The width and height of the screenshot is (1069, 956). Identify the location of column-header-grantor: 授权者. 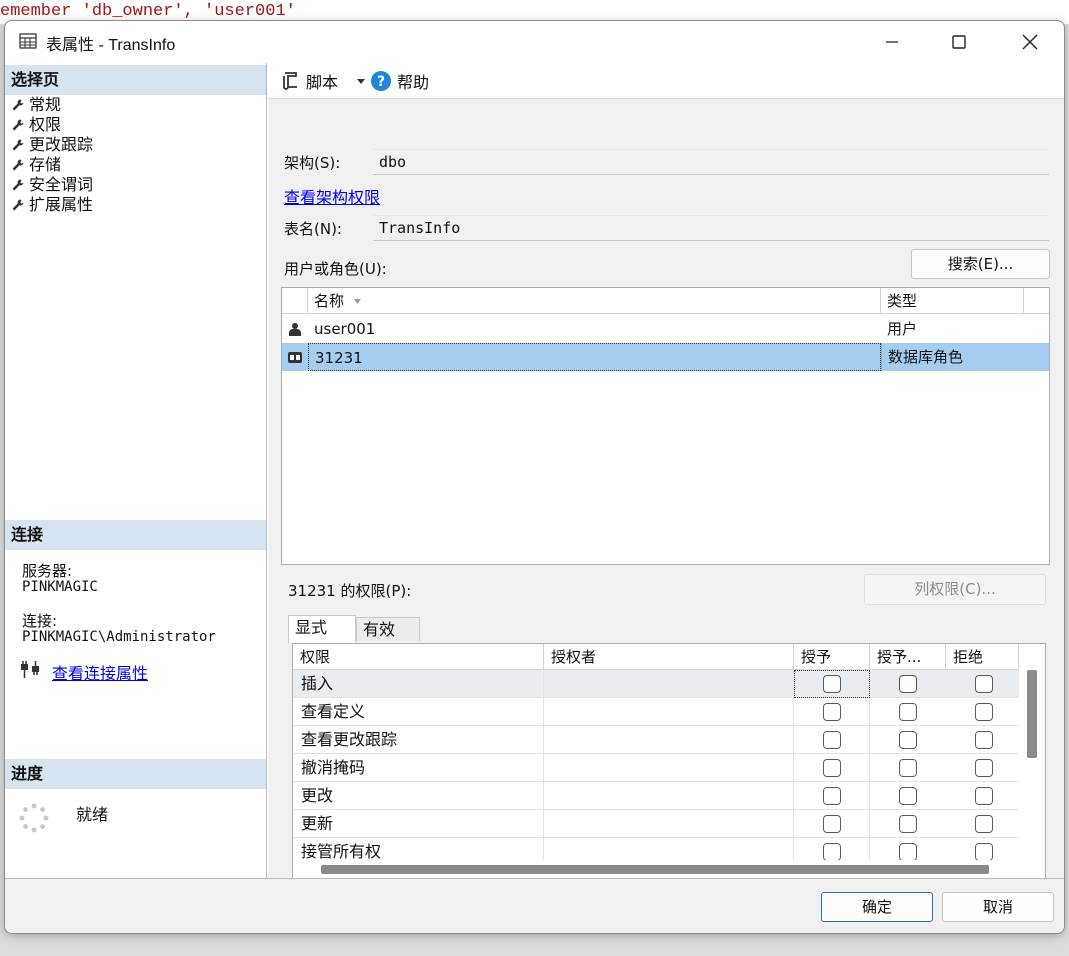
(669, 657).